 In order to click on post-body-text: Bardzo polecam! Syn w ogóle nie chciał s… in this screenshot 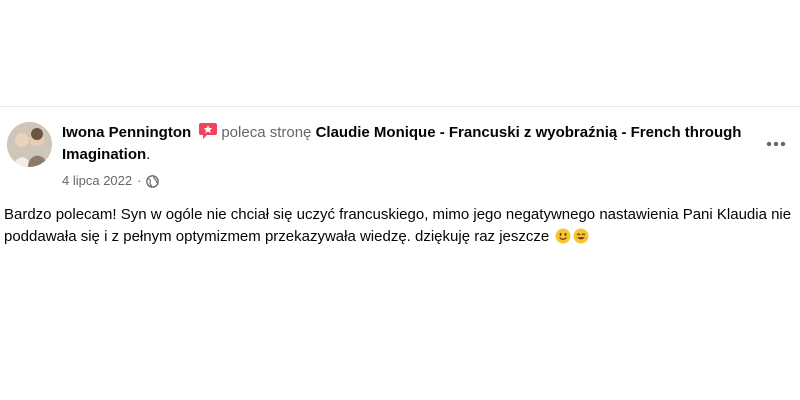, I will do `click(398, 225)`.